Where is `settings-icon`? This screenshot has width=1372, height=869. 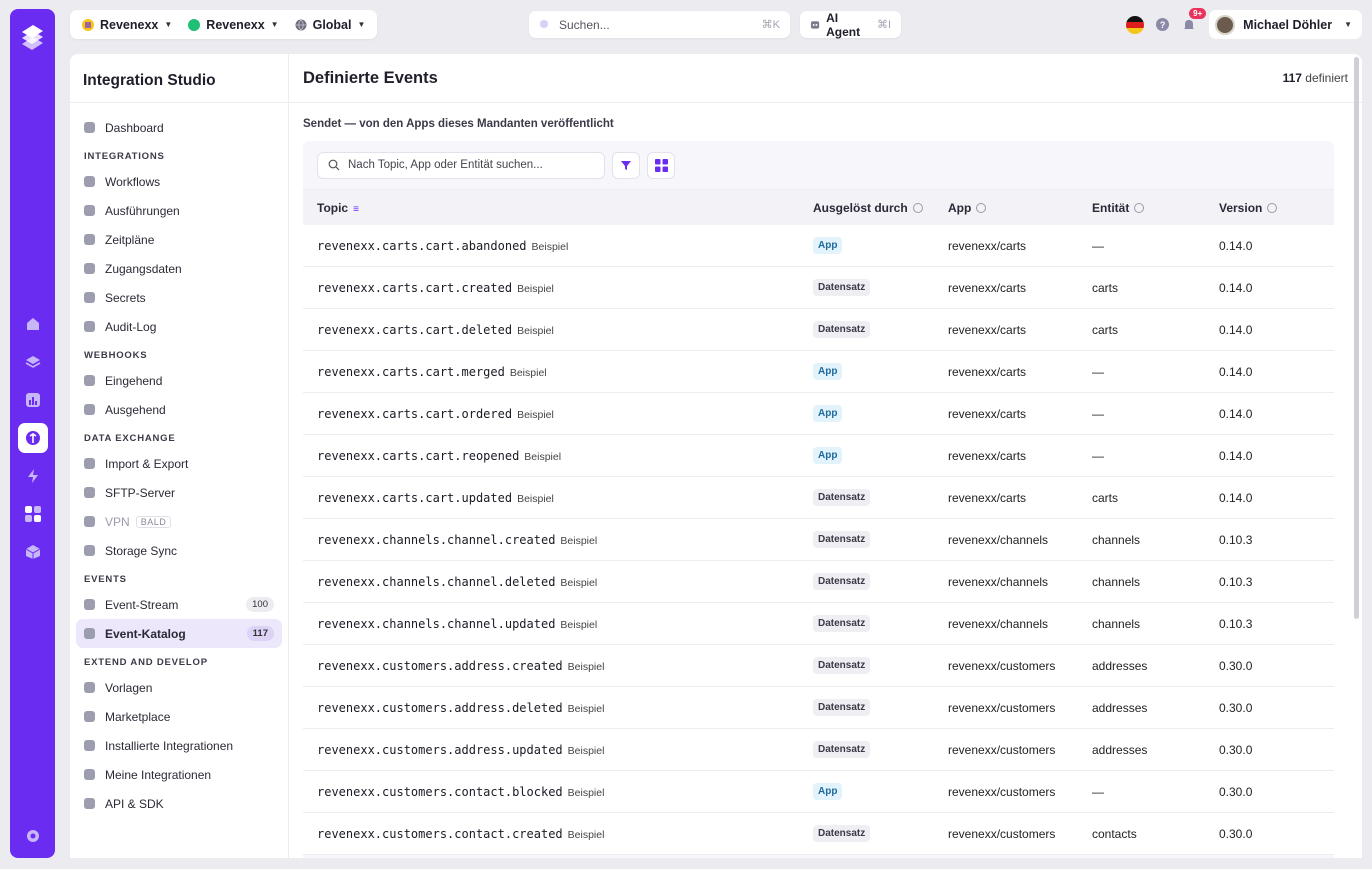
settings-icon is located at coordinates (33, 836).